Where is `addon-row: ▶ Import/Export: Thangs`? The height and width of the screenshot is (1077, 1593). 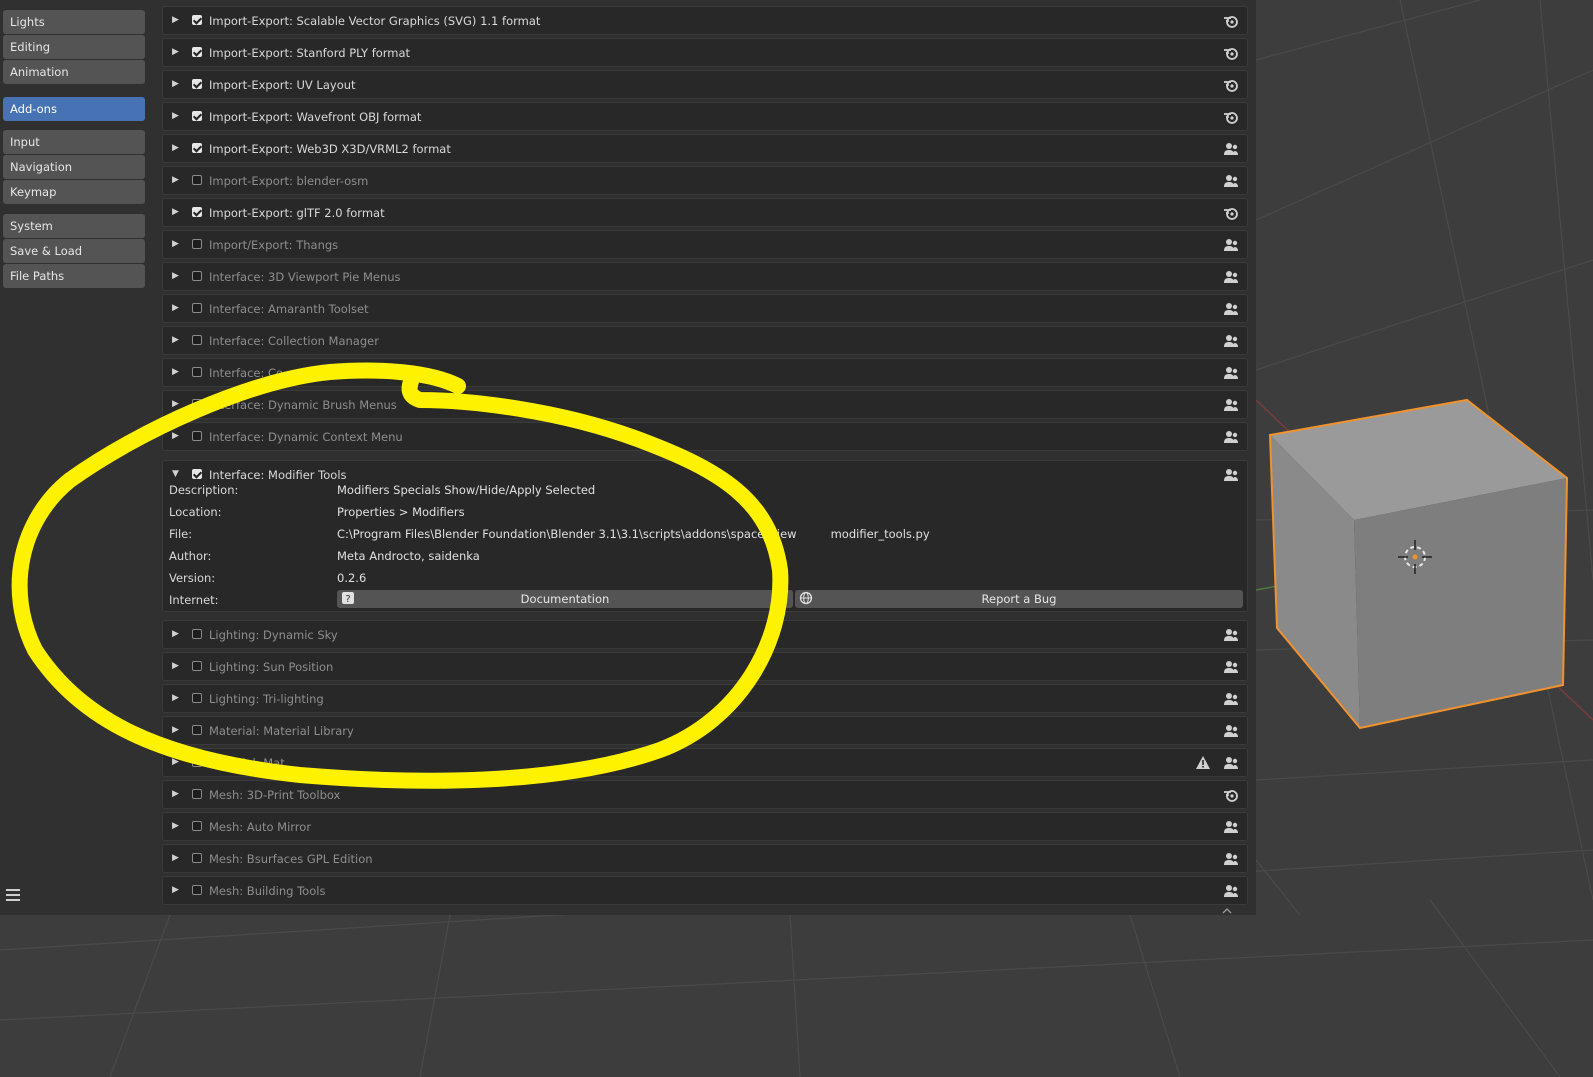
addon-row: ▶ Import/Export: Thangs is located at coordinates (705, 244).